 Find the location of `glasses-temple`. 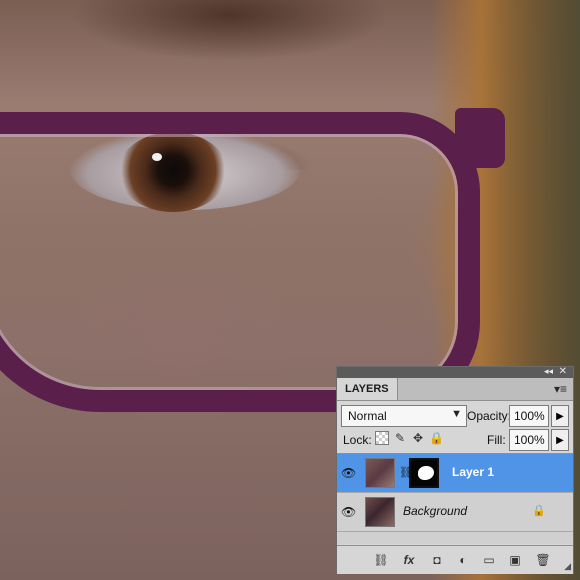

glasses-temple is located at coordinates (480, 138).